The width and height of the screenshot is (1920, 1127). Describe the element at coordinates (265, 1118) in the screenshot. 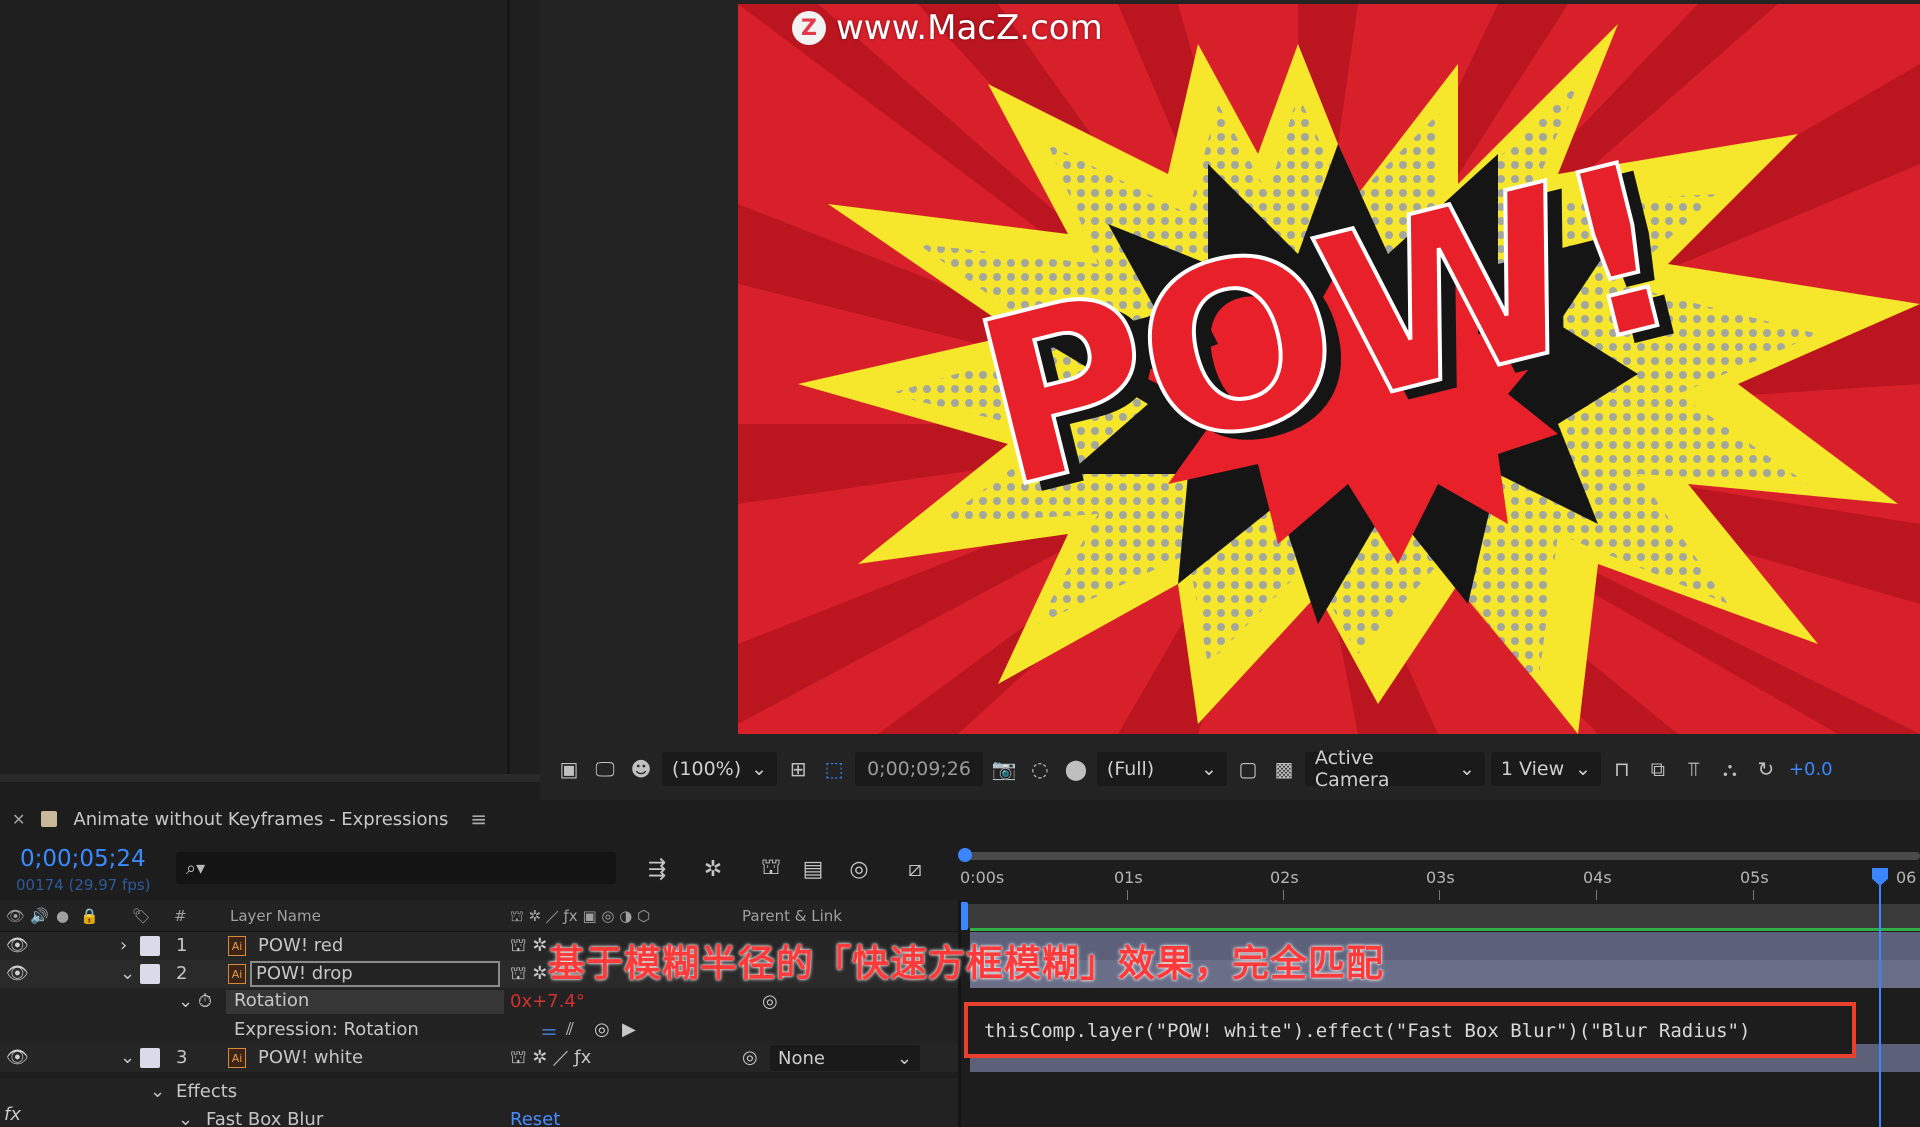

I see `effect-name: Fast Box Blur` at that location.